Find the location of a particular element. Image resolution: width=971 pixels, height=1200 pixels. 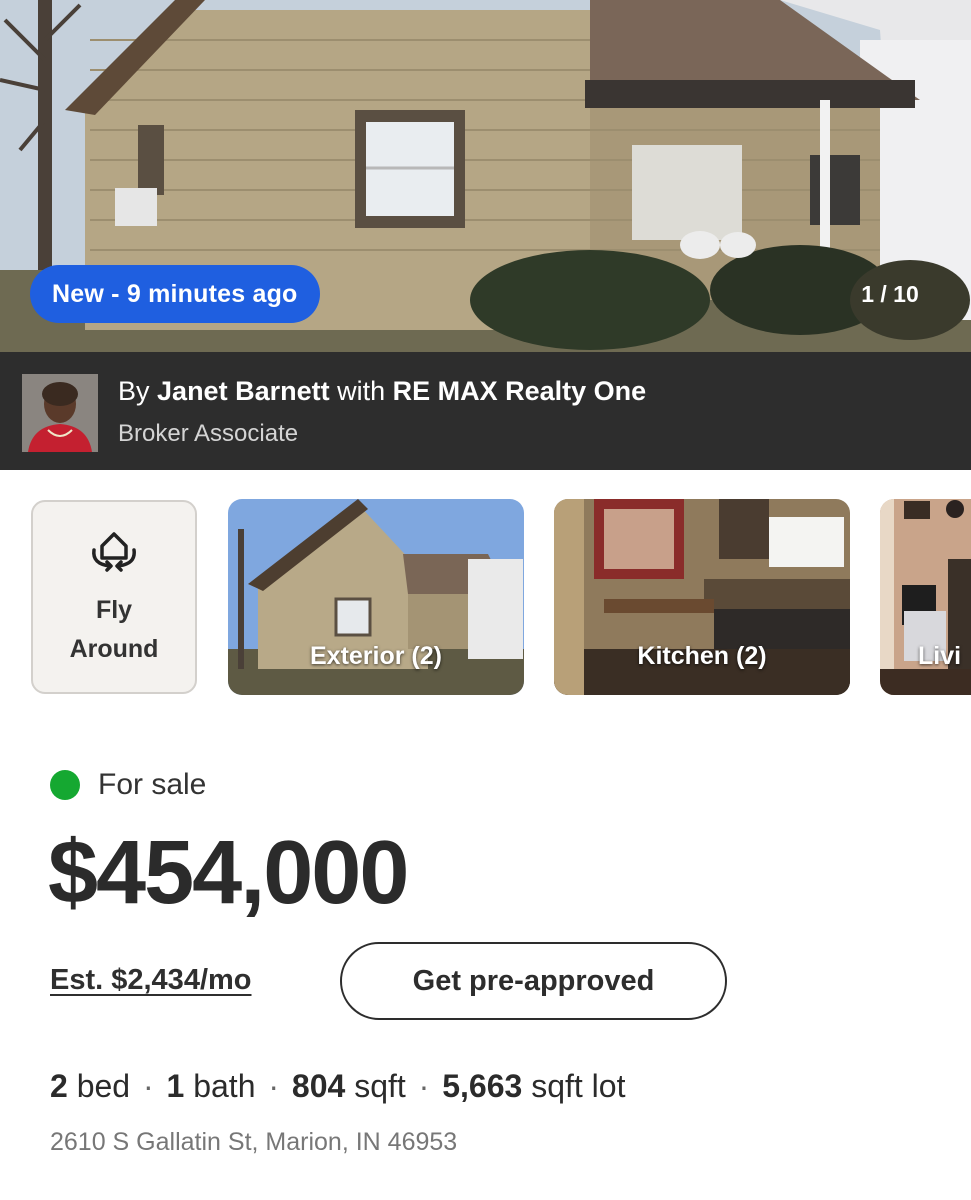

agent-title: Broker Associate is located at coordinates (208, 433).